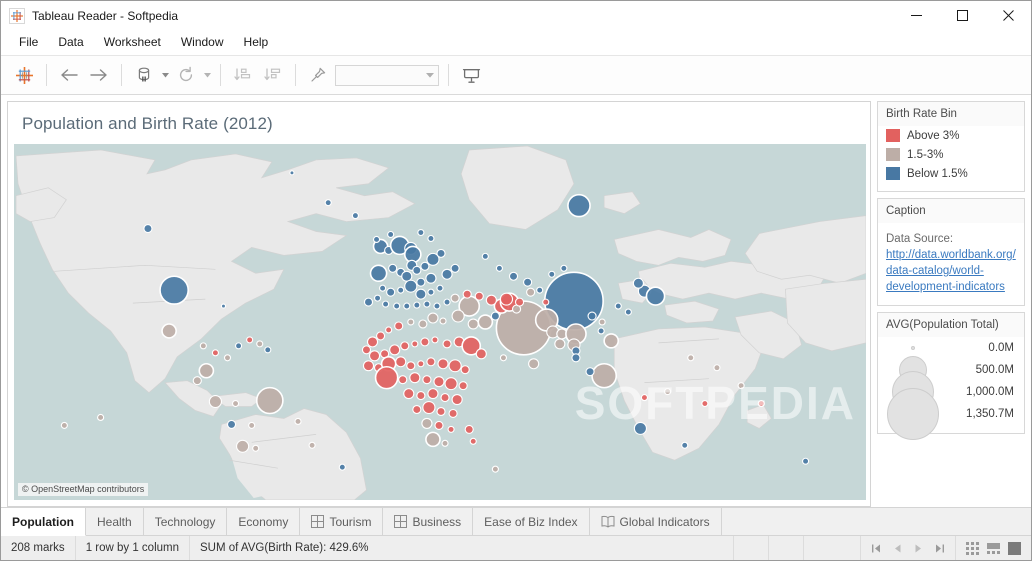 The height and width of the screenshot is (561, 1032). What do you see at coordinates (99, 75) in the screenshot?
I see `forward-button` at bounding box center [99, 75].